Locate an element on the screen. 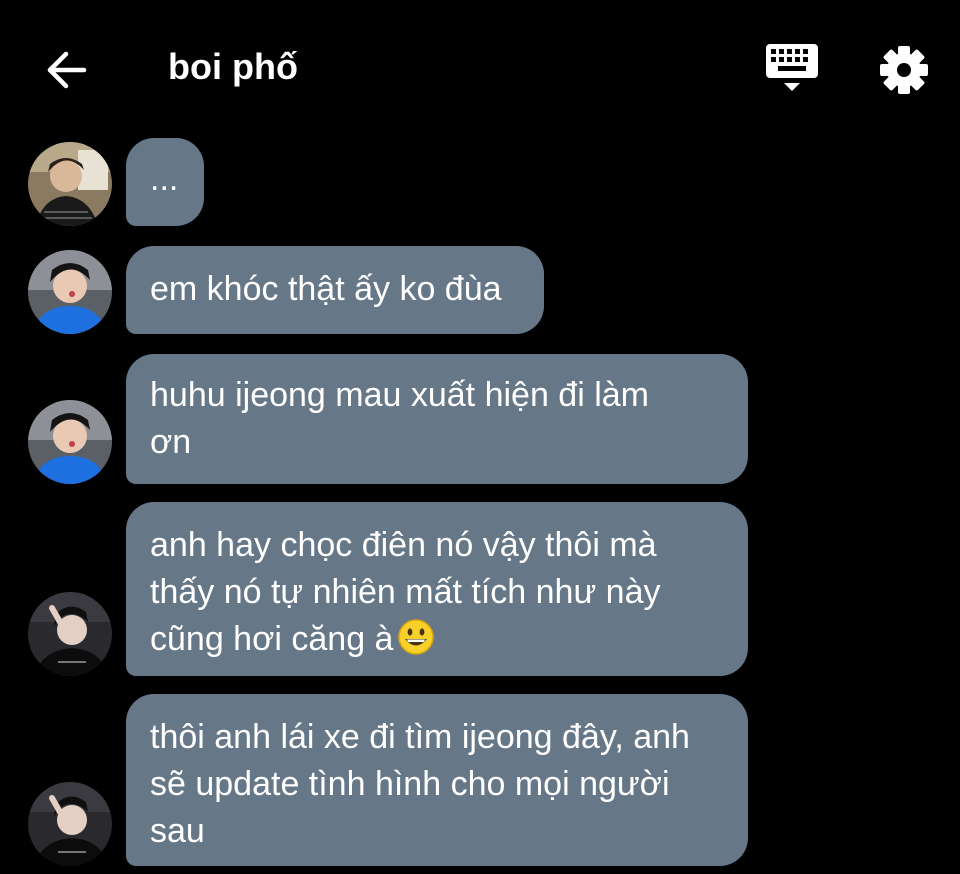  message-text: sẽ update tình hình cho mọi người is located at coordinates (410, 784).